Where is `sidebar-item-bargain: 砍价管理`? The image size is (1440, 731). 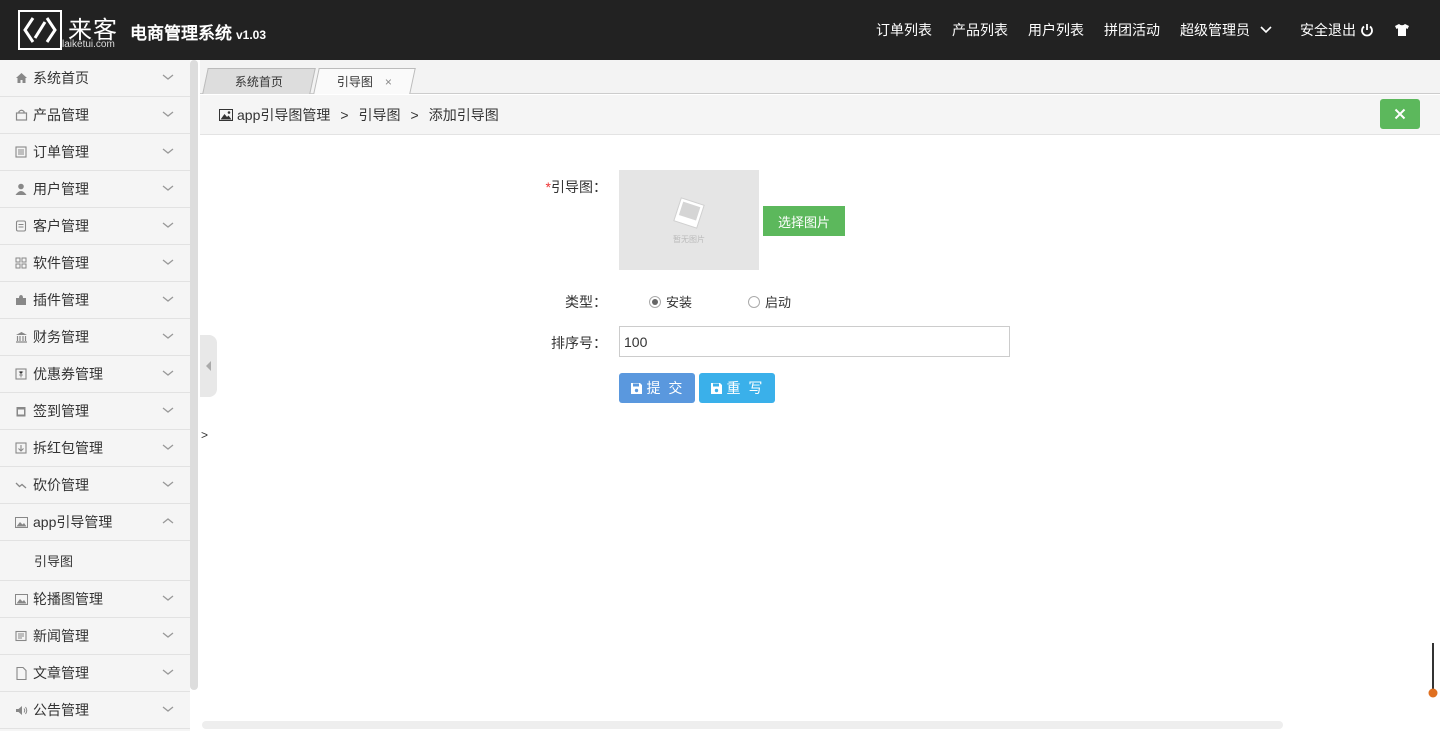 sidebar-item-bargain: 砍价管理 is located at coordinates (95, 485).